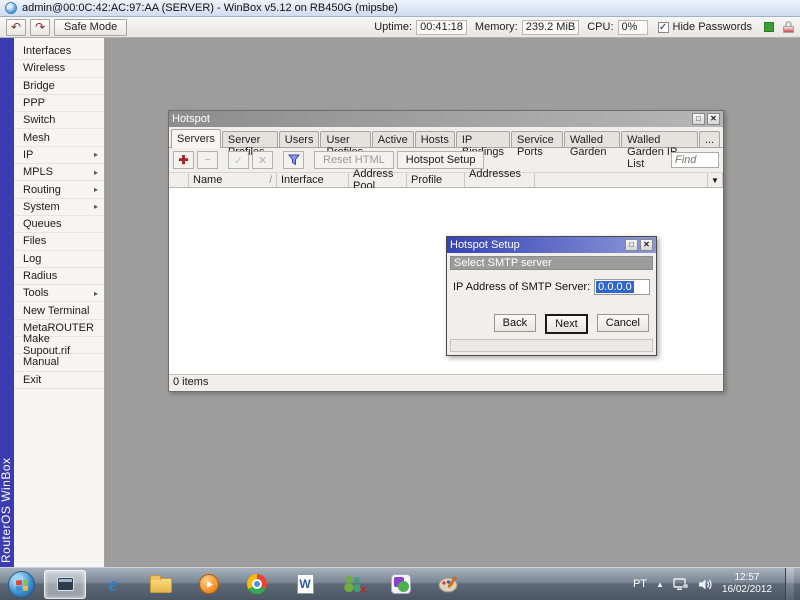 This screenshot has width=800, height=600. Describe the element at coordinates (59, 225) in the screenshot. I see `sidebar-item-queues: Queues` at that location.